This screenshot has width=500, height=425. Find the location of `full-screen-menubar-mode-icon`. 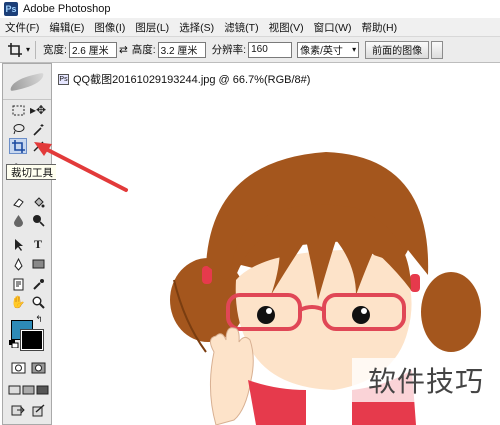

full-screen-menubar-mode-icon is located at coordinates (28, 390).